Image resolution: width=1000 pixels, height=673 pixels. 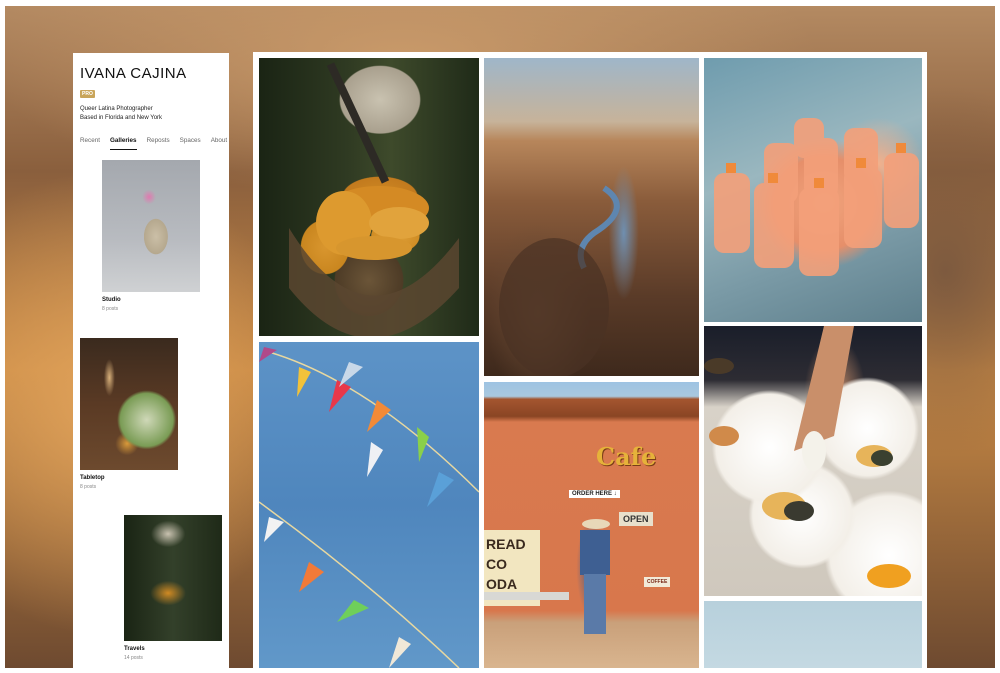 I want to click on photo-cacao-basket, so click(x=369, y=197).